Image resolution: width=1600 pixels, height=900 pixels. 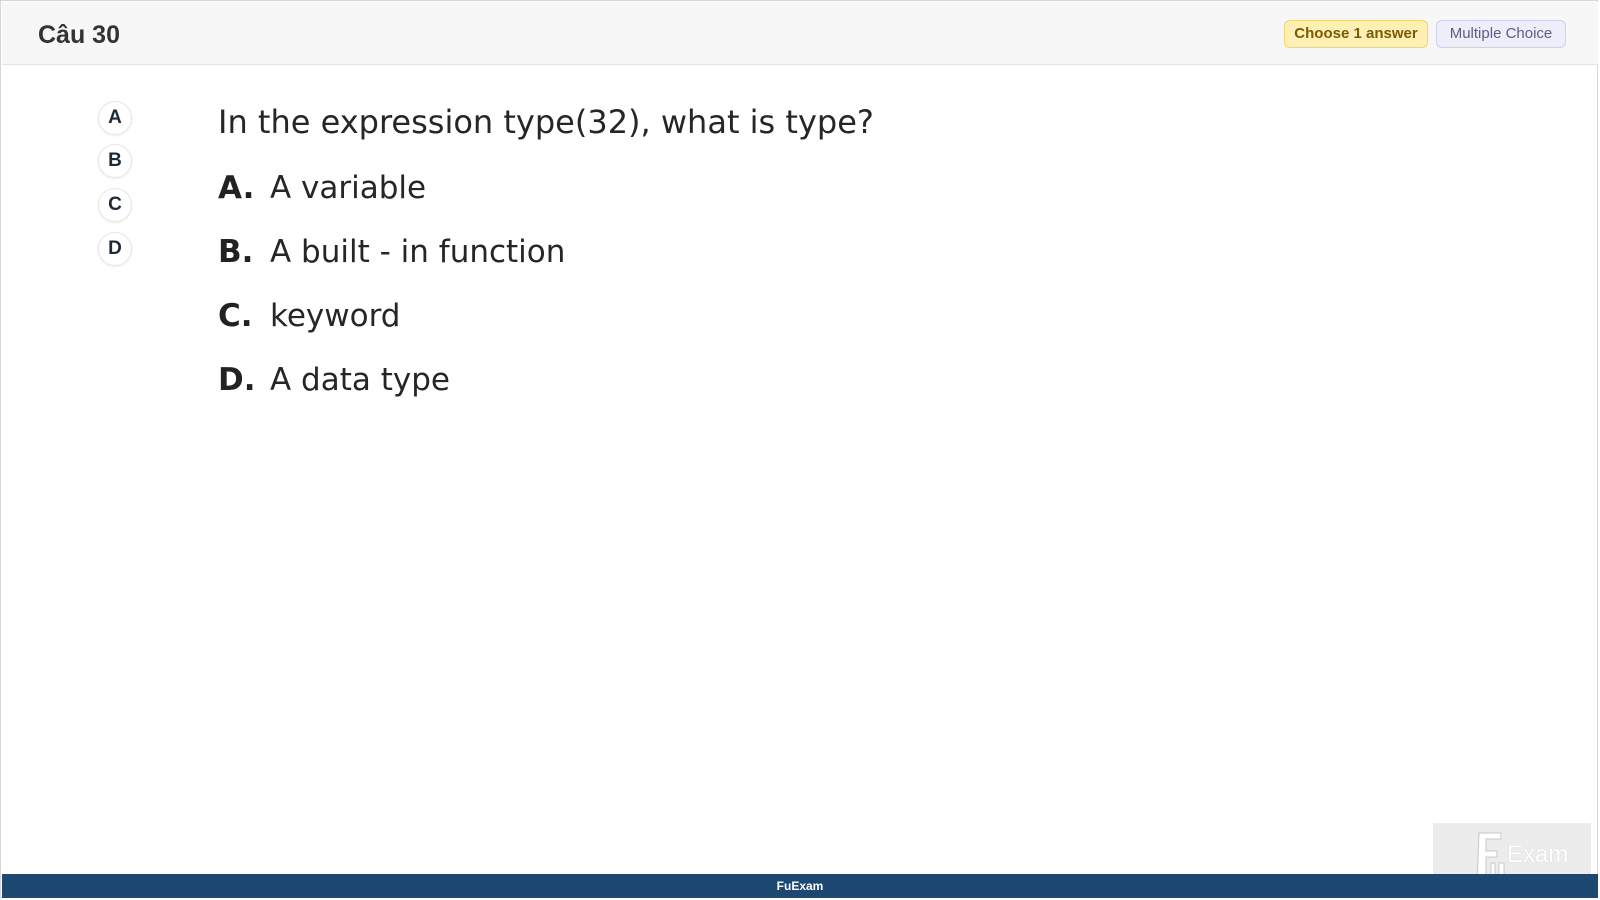 What do you see at coordinates (115, 118) in the screenshot?
I see `pick-answer-a-button: A` at bounding box center [115, 118].